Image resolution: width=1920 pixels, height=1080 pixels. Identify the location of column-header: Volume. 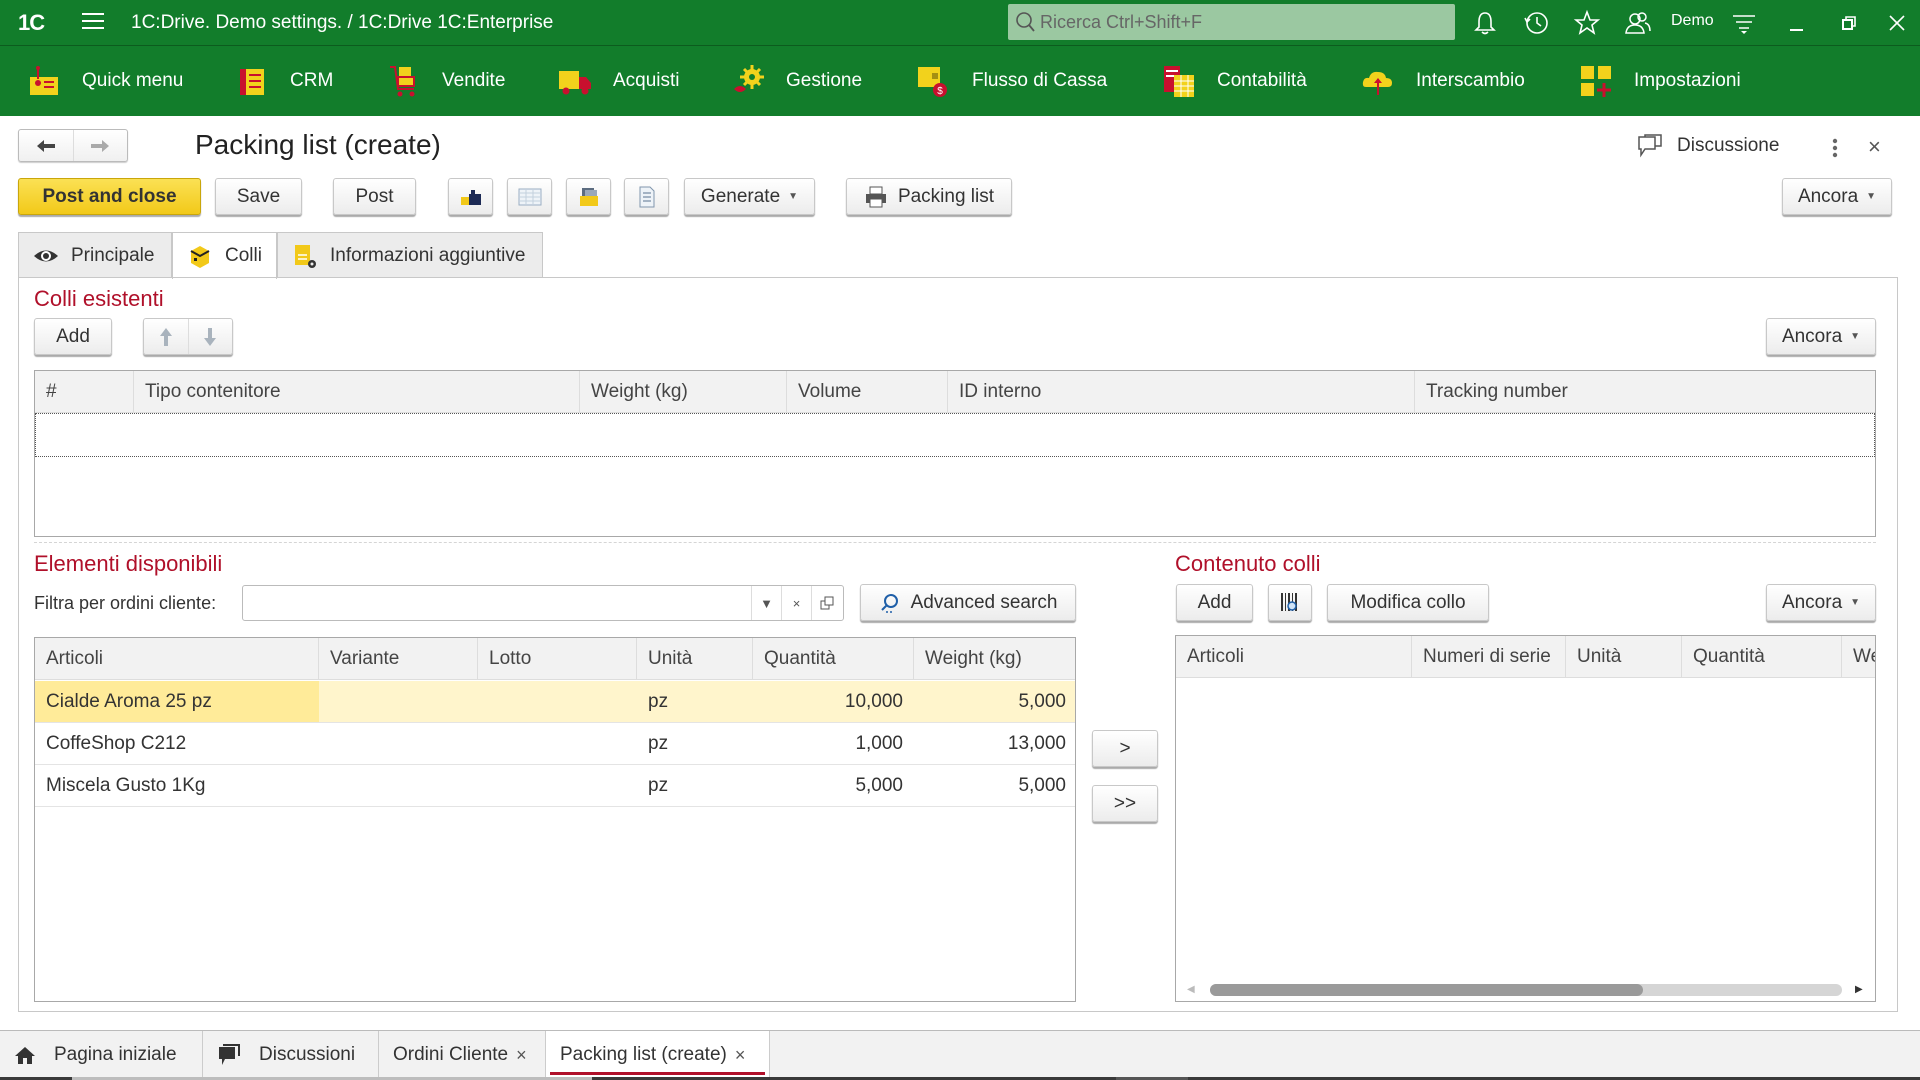
(867, 392).